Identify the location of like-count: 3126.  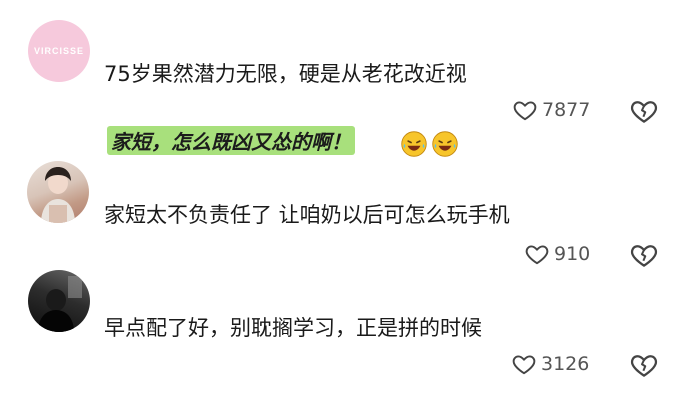
(565, 364).